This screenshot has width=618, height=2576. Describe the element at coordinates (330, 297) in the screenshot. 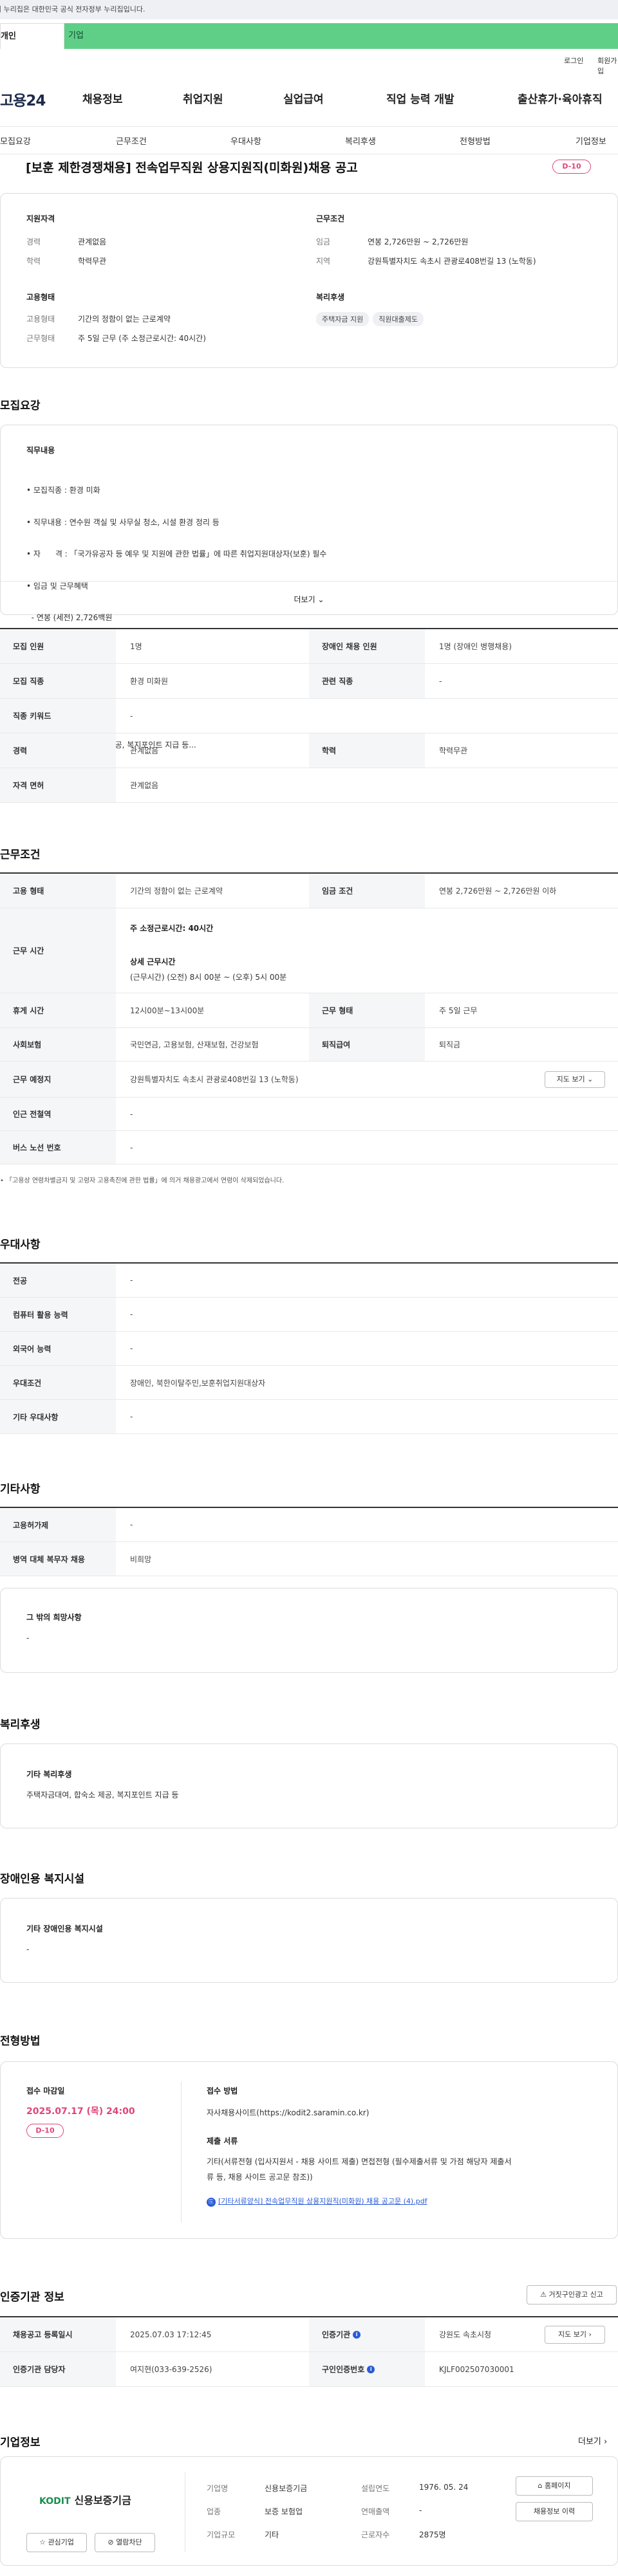

I see `welfare-heading: 복리후생` at that location.